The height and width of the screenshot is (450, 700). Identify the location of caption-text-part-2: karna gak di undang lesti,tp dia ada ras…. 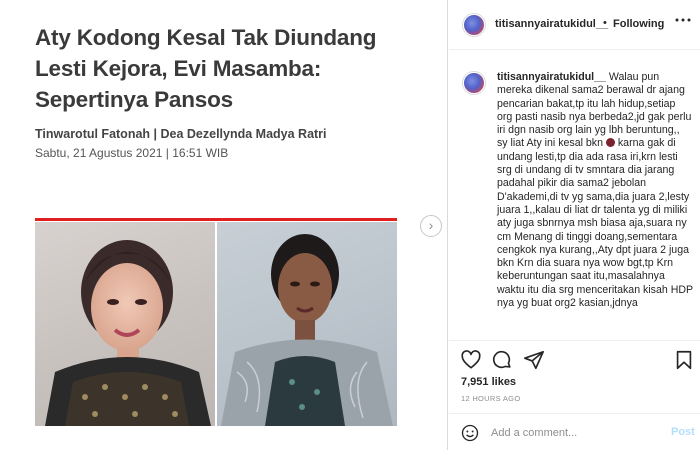
(595, 223).